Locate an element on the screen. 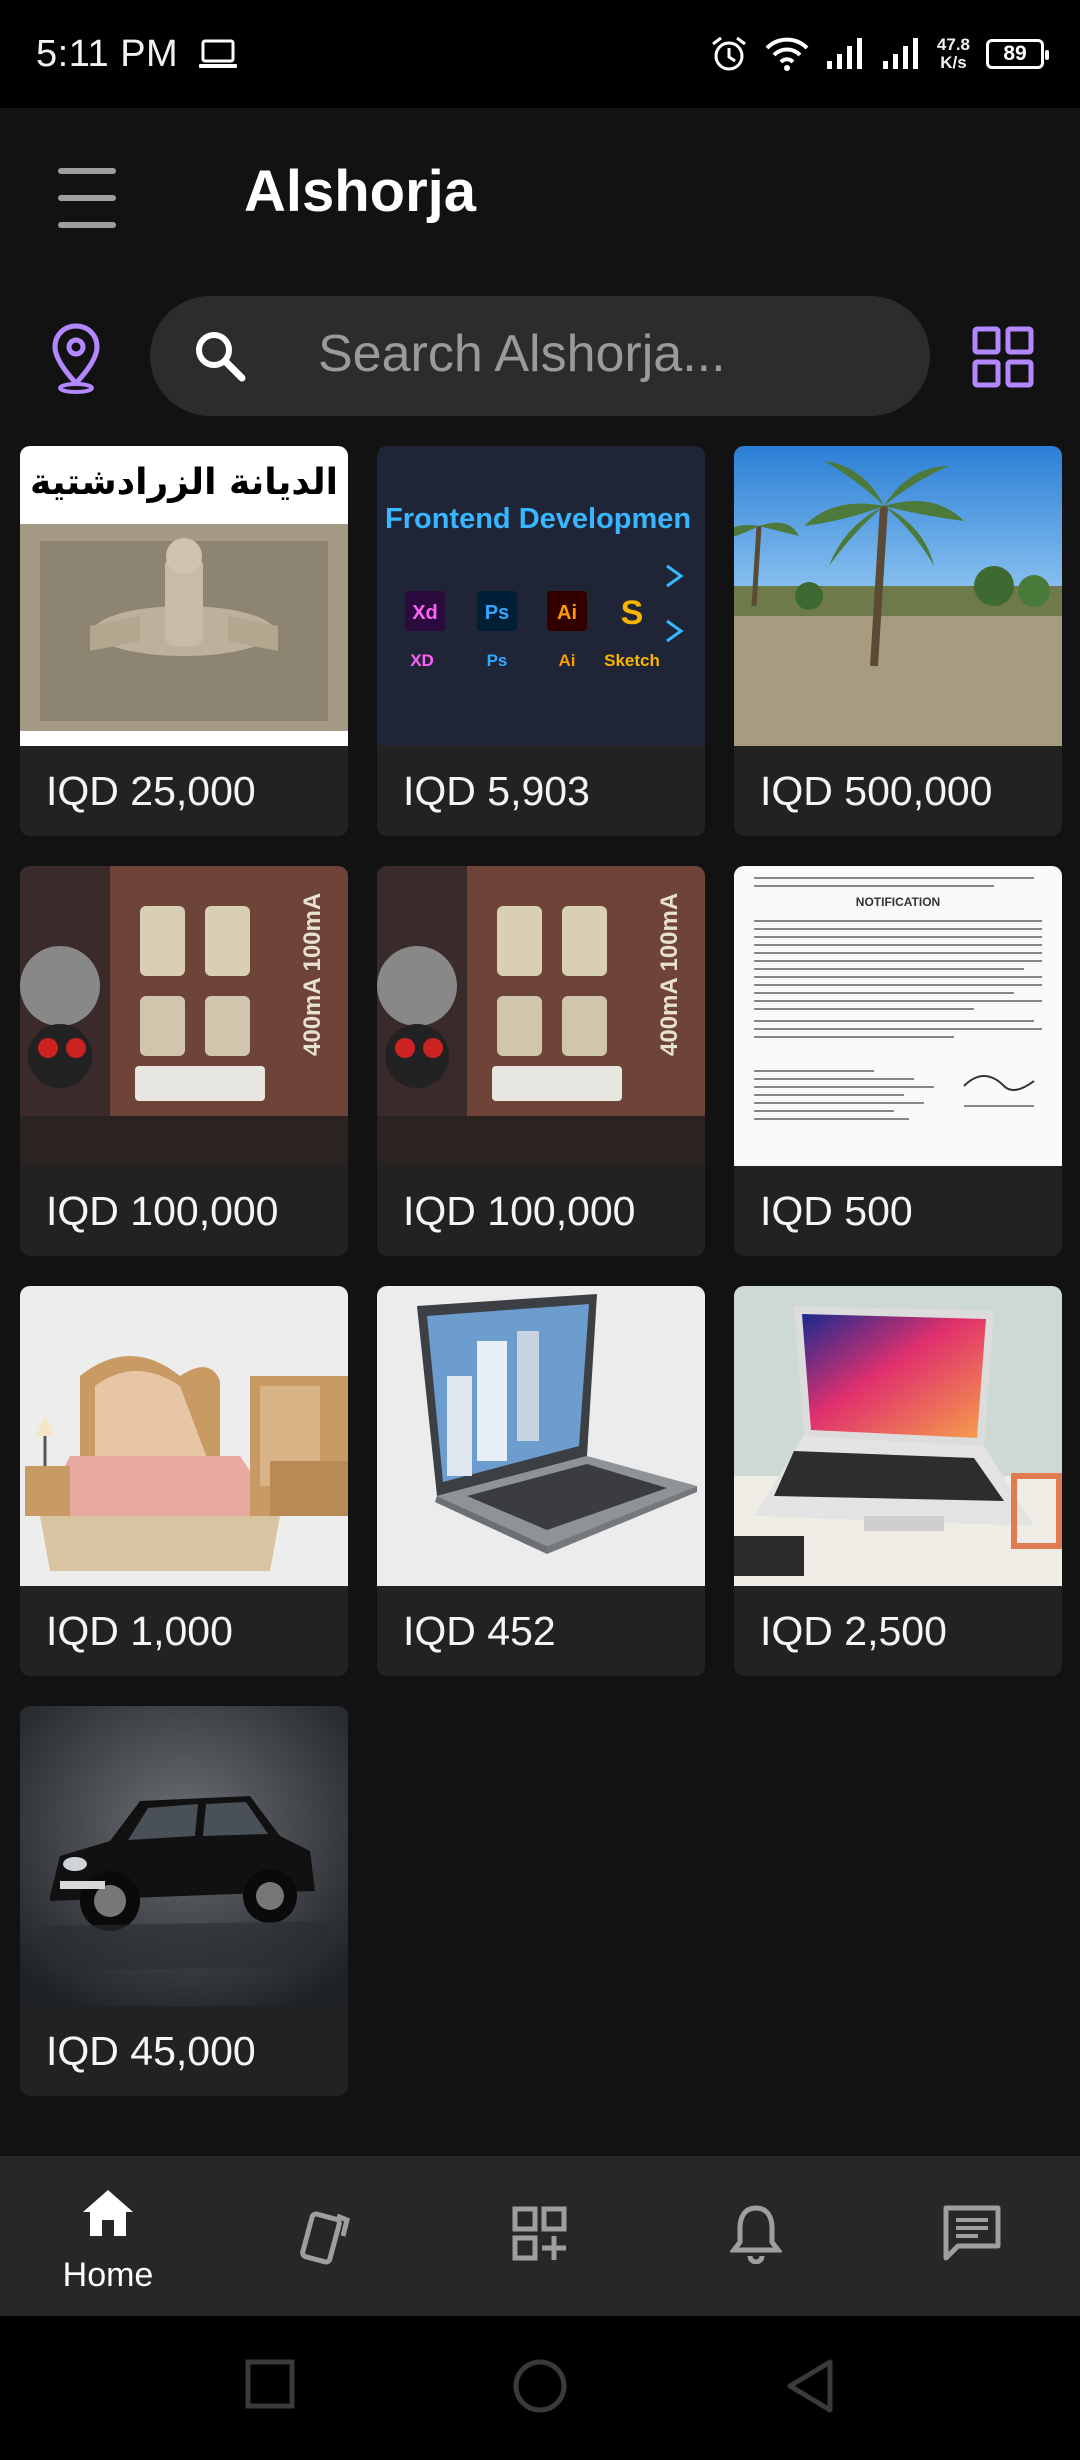  svg-text: Sketch is located at coordinates (632, 660).